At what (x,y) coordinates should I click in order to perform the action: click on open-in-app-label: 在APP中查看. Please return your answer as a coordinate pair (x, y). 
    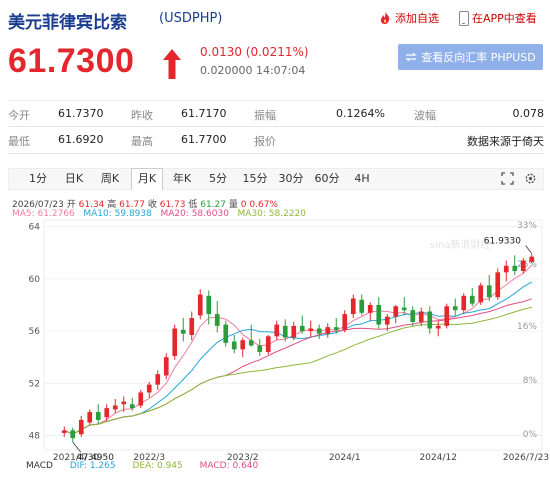
    Looking at the image, I should click on (504, 18).